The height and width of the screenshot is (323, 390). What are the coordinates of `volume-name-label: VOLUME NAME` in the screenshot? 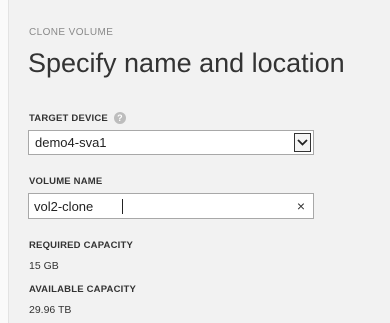 It's located at (65, 181).